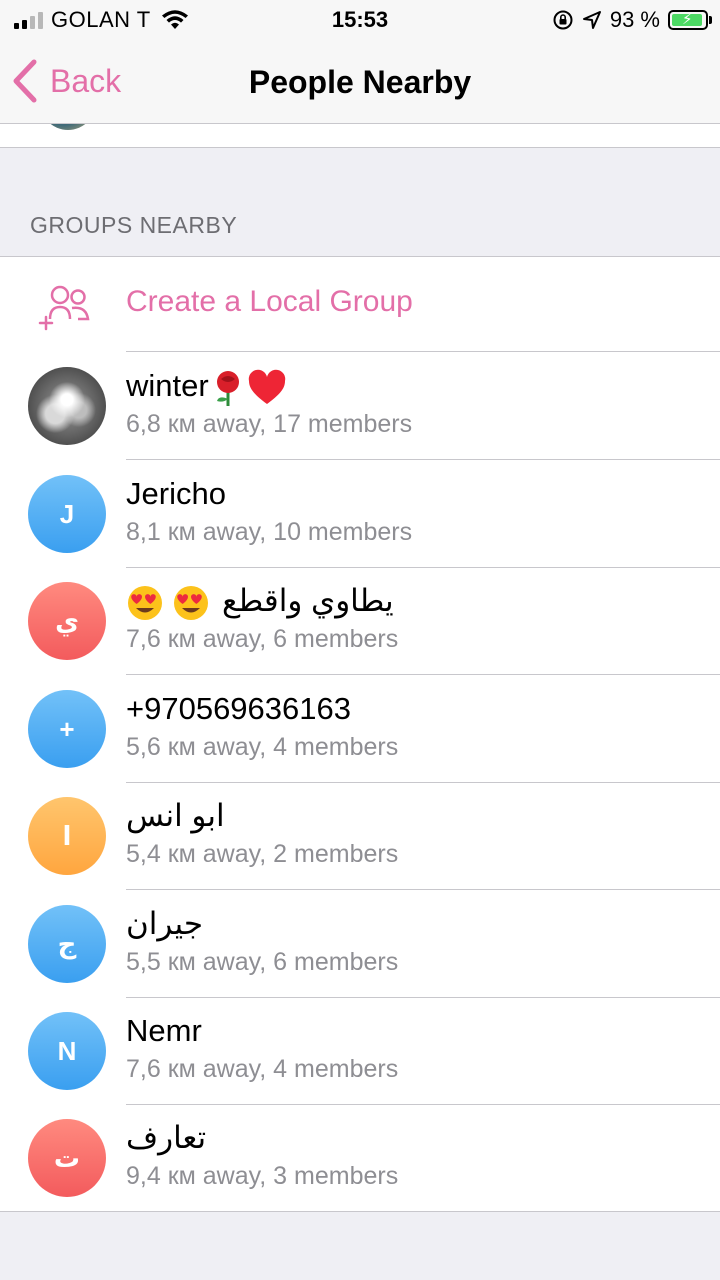 This screenshot has width=720, height=1280. Describe the element at coordinates (690, 20) in the screenshot. I see `battery-charging-icon: ⚡` at that location.